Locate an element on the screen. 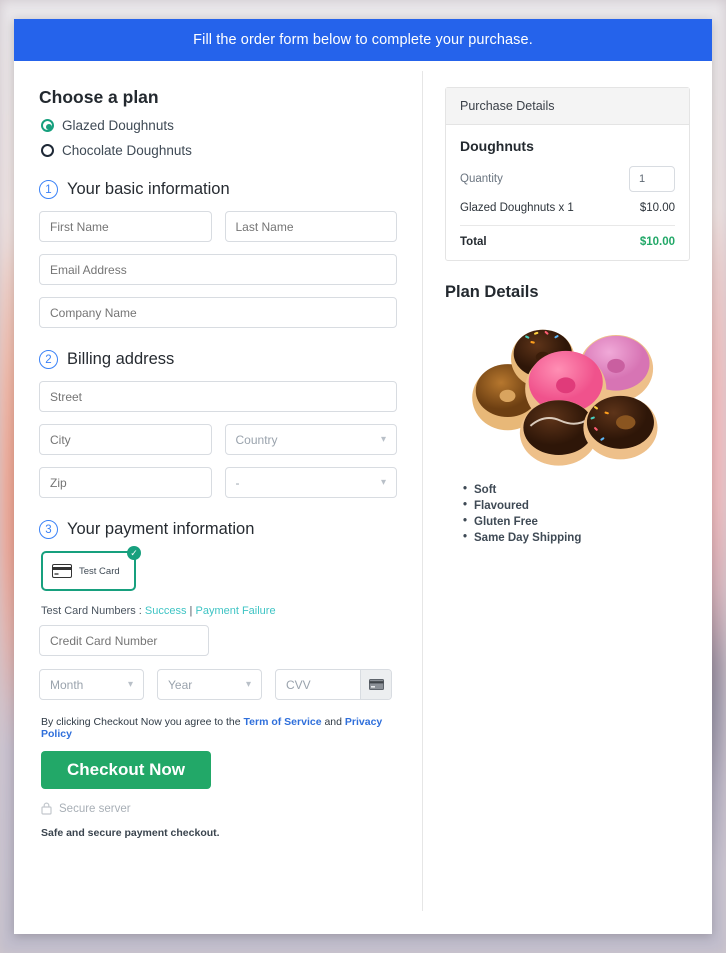 The width and height of the screenshot is (726, 953). total-price: $10.00 is located at coordinates (657, 242).